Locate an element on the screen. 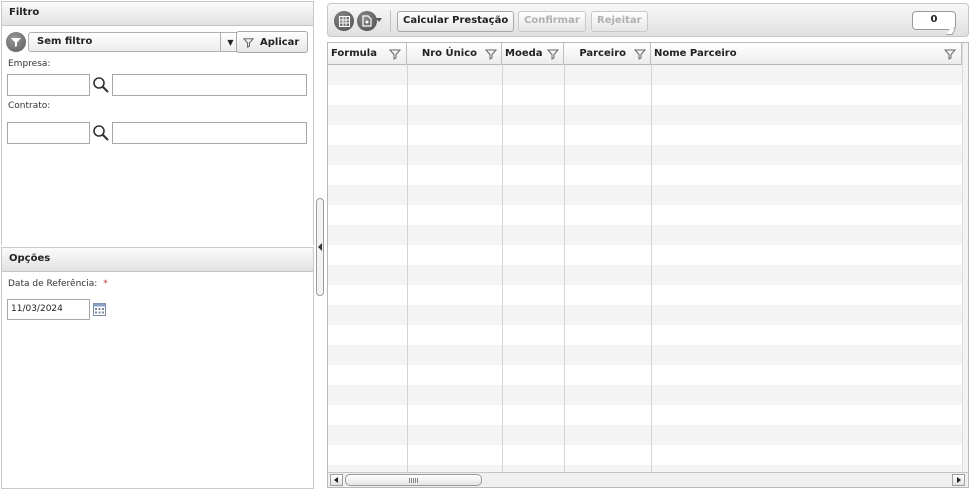 This screenshot has width=971, height=490. scroll-right-button is located at coordinates (958, 480).